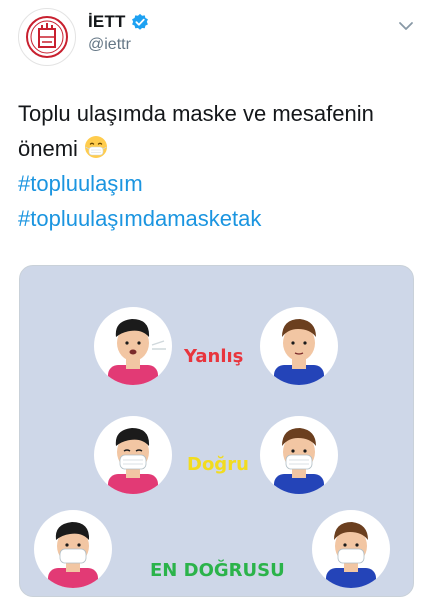 The height and width of the screenshot is (597, 430). I want to click on verified-badge-icon, so click(139, 21).